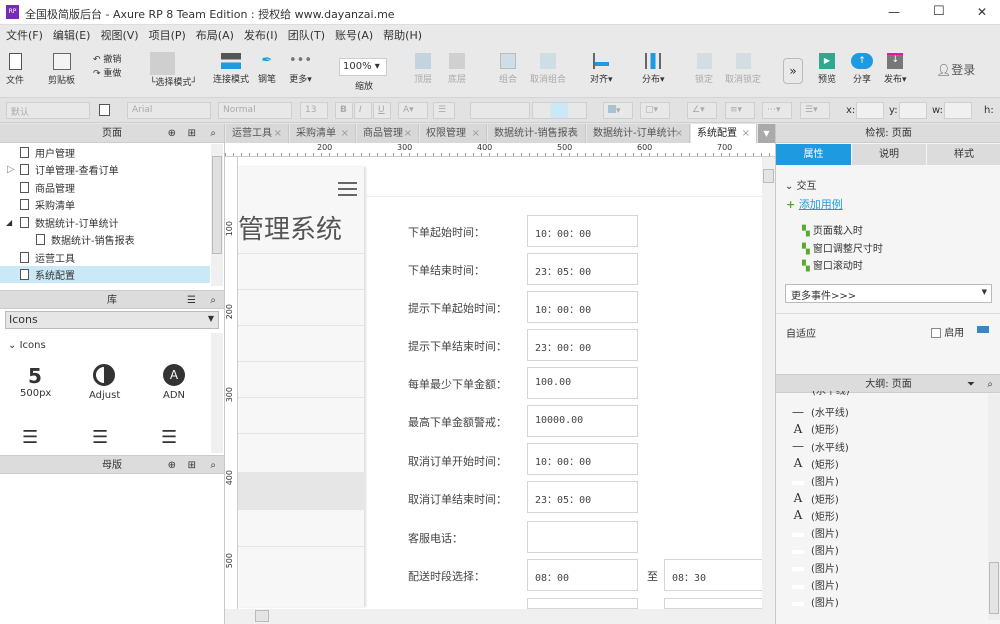 This screenshot has height=624, width=1000. What do you see at coordinates (131, 239) in the screenshot?
I see `page-item: 数据统计-销售报表` at bounding box center [131, 239].